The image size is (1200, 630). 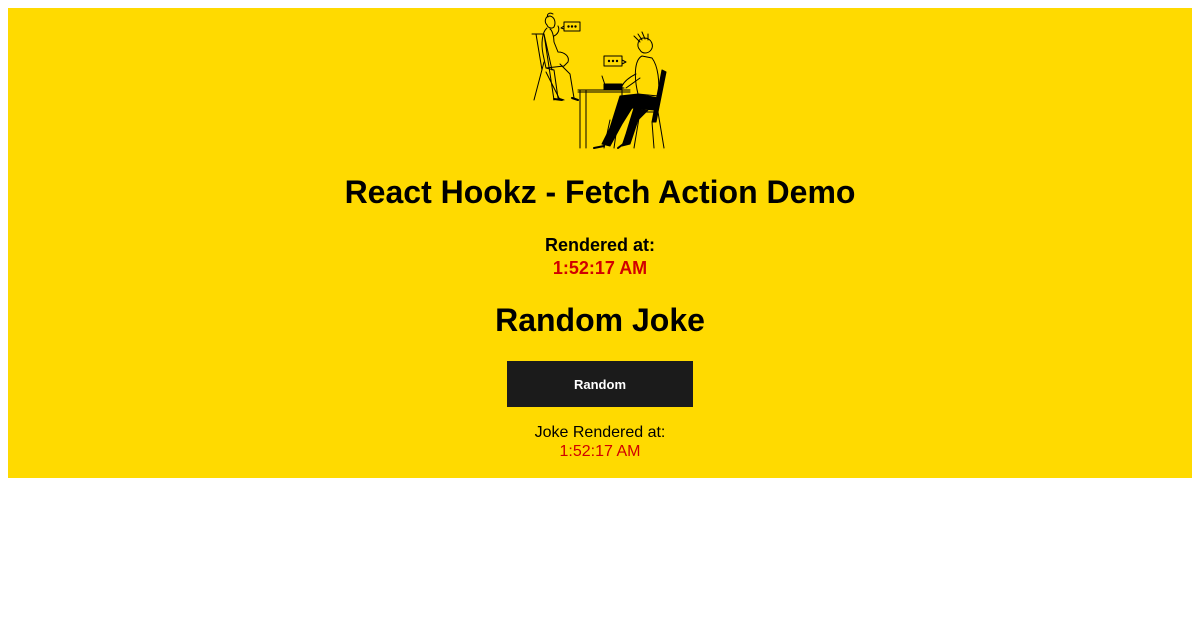 What do you see at coordinates (600, 192) in the screenshot?
I see `page-title: React Hookz - Fetch Action Demo` at bounding box center [600, 192].